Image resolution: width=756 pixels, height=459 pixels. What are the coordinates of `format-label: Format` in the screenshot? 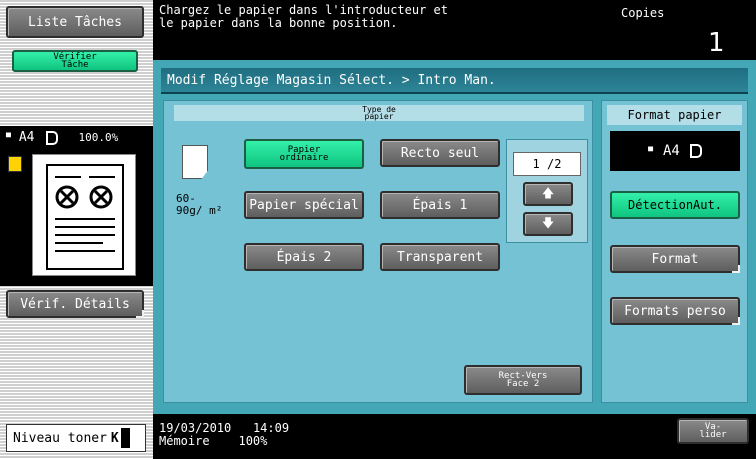 It's located at (675, 259).